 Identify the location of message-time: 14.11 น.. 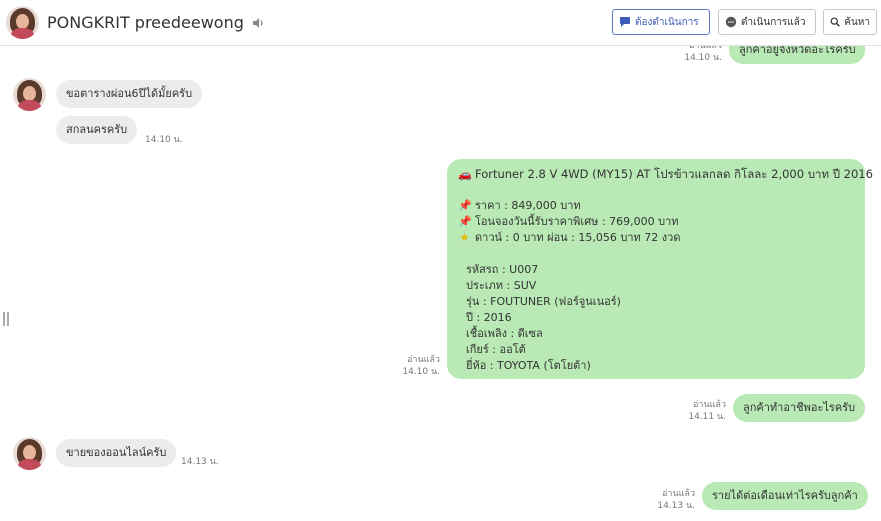
(707, 417).